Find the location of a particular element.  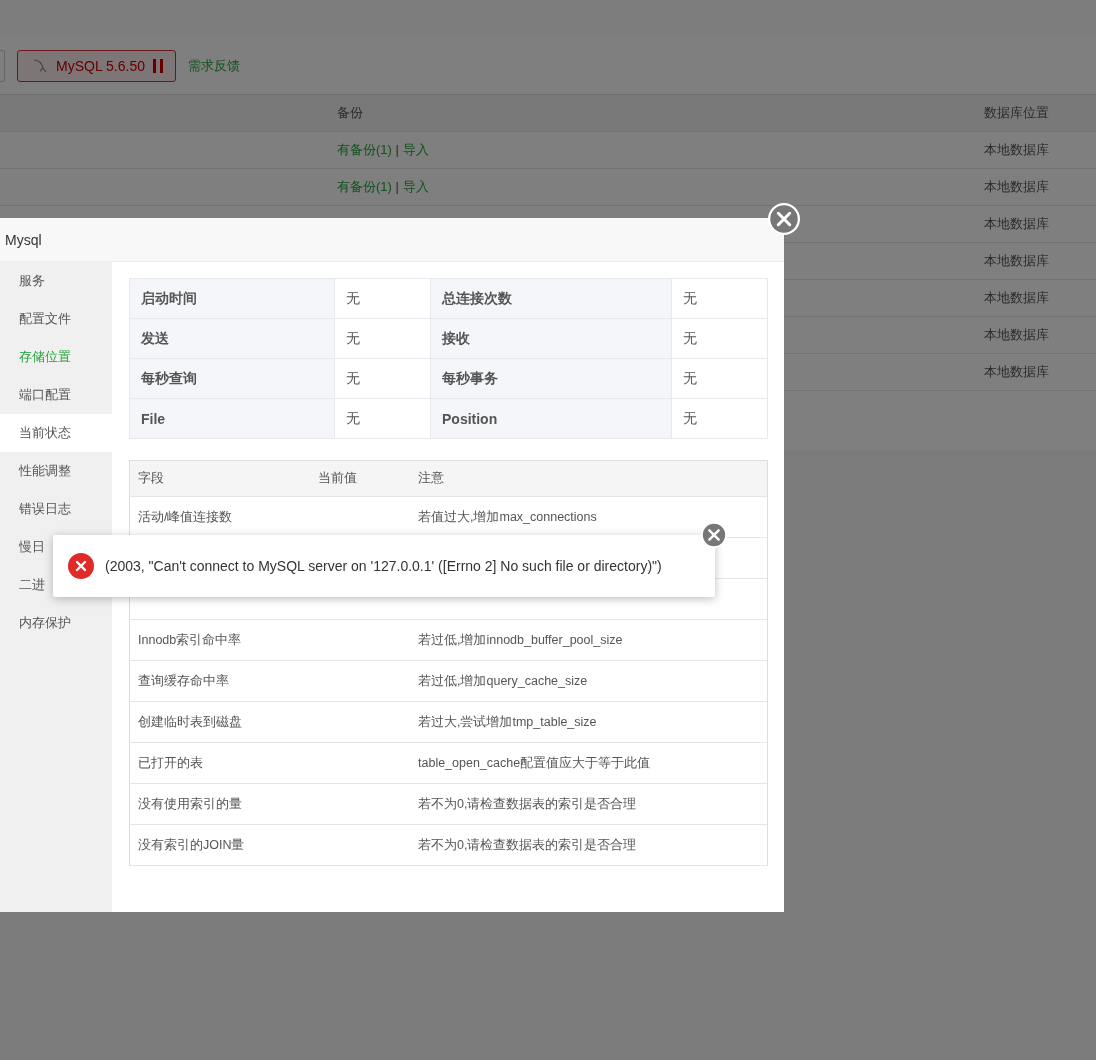

status-label: 发送 is located at coordinates (232, 339).